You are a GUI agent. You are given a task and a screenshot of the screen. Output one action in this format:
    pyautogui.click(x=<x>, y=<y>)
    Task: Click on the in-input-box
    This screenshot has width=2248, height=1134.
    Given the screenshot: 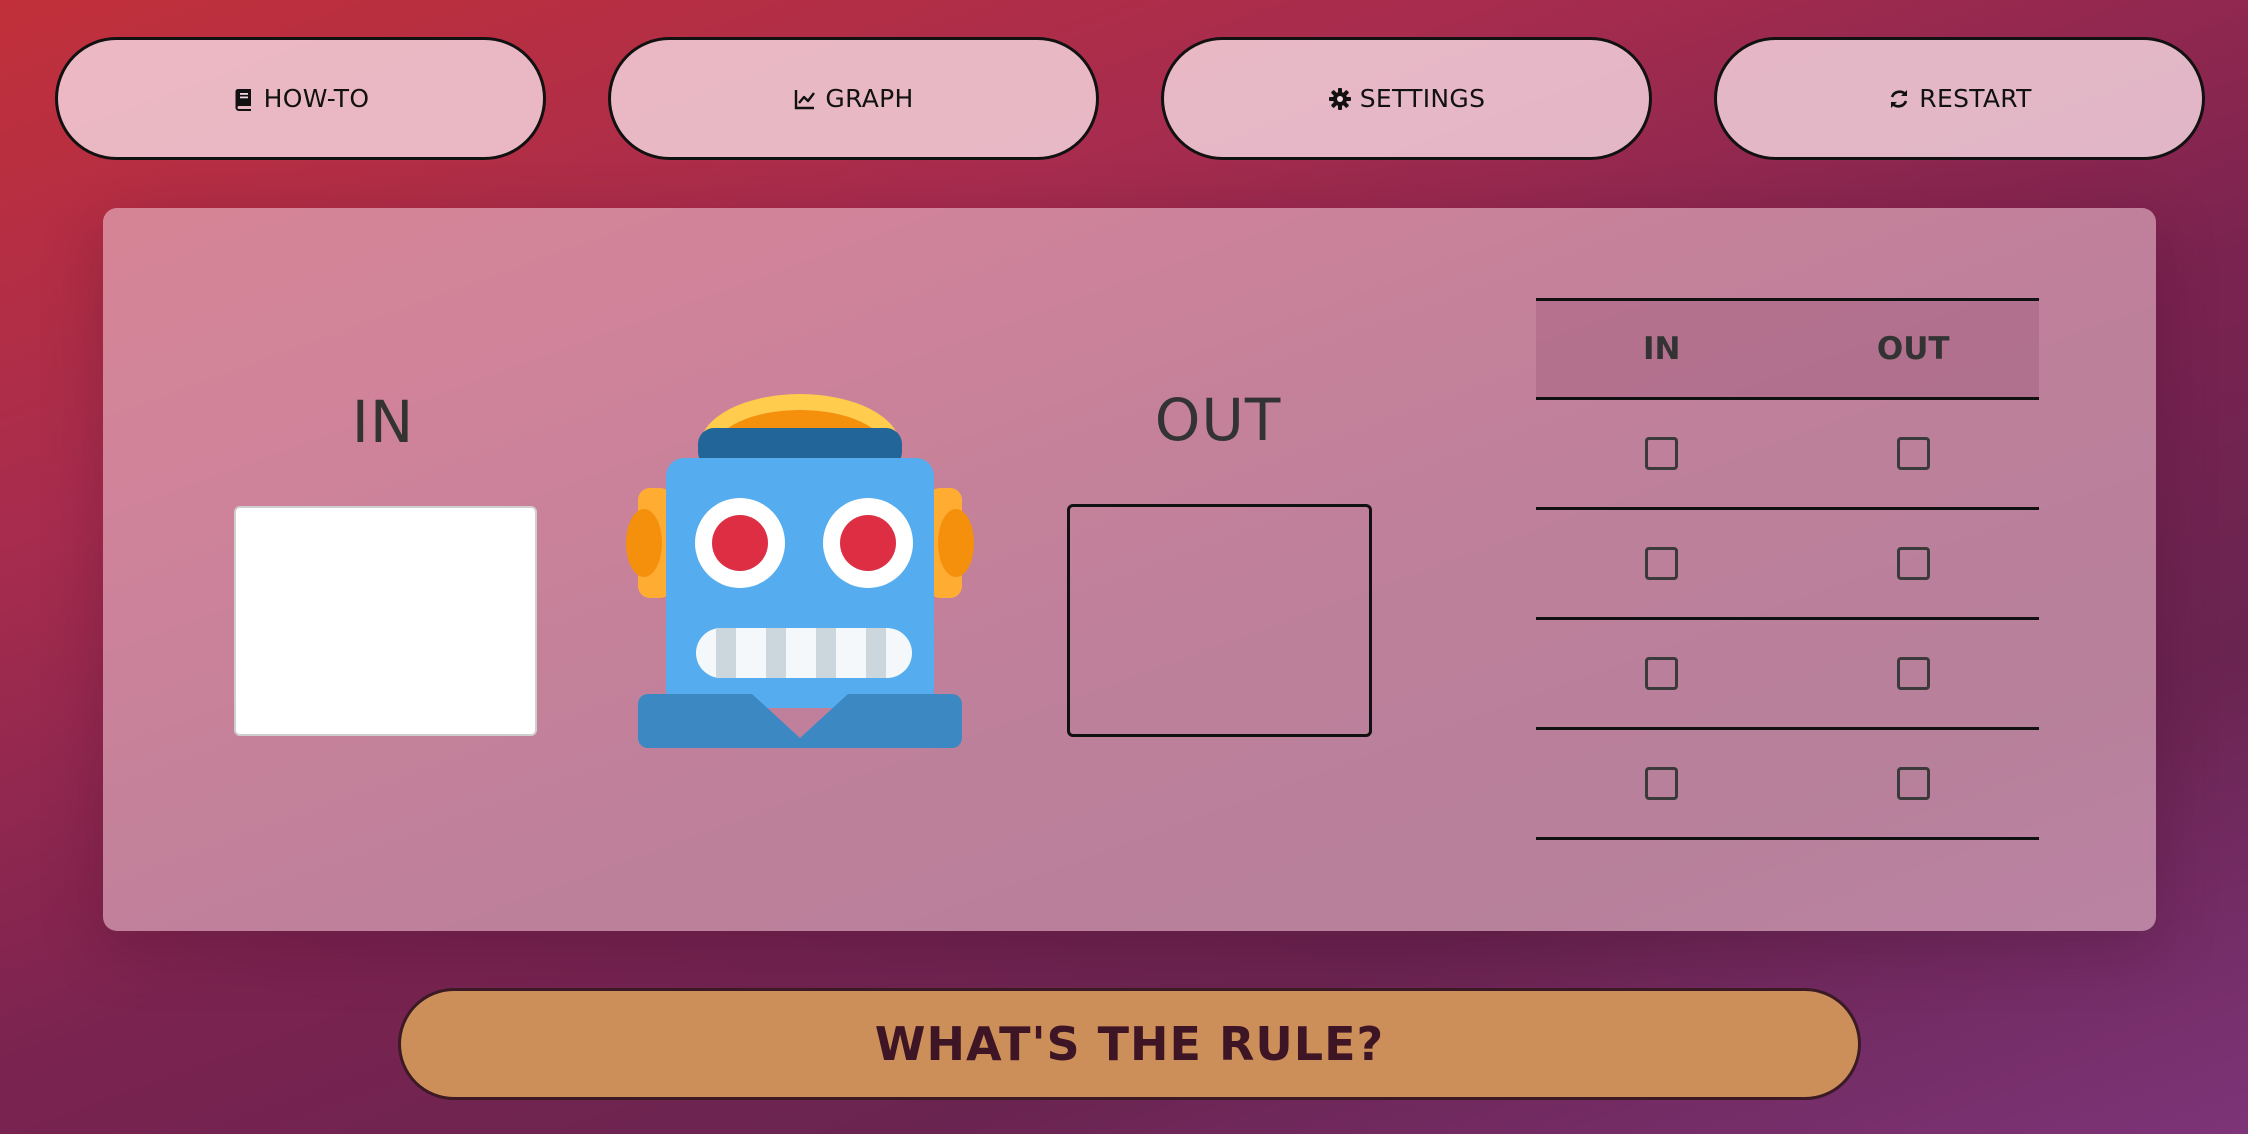 What is the action you would take?
    pyautogui.click(x=385, y=621)
    